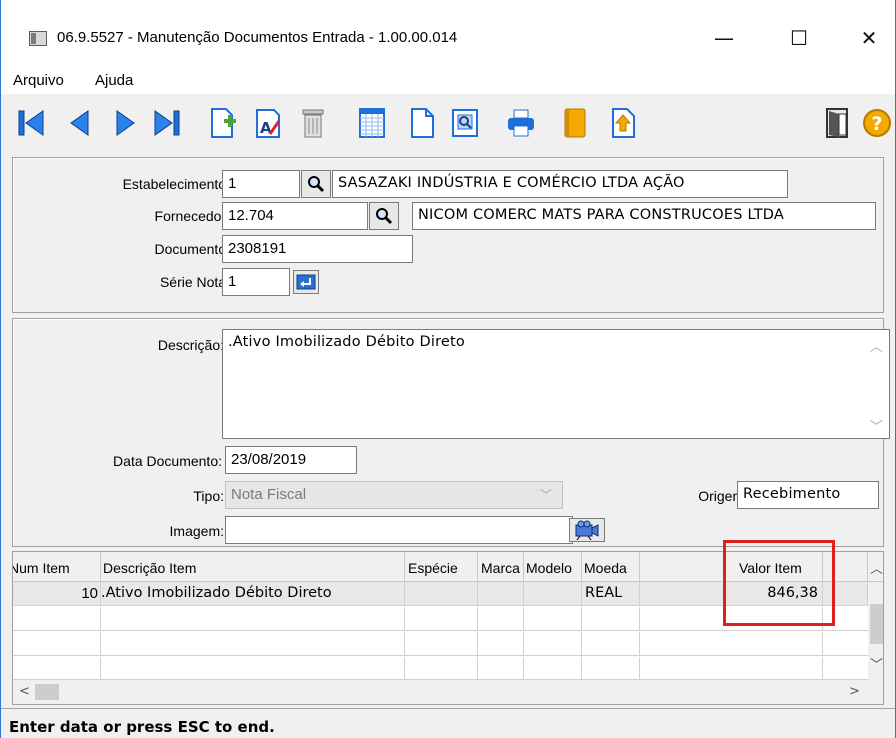  I want to click on estabelecimento-name: SASAZAKI INDÚSTRIA E COMÉRCIO LTDA AÇÃO, so click(560, 184).